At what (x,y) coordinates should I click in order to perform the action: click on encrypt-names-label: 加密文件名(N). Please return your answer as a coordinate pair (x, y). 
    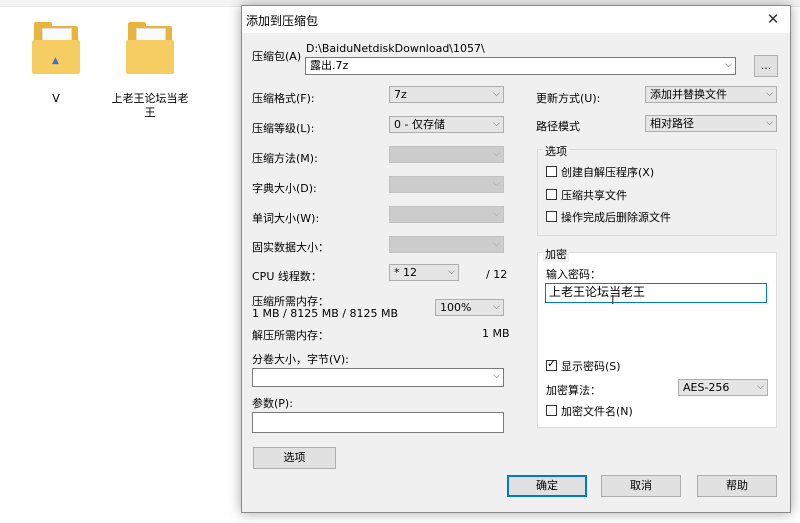
    Looking at the image, I should click on (597, 411).